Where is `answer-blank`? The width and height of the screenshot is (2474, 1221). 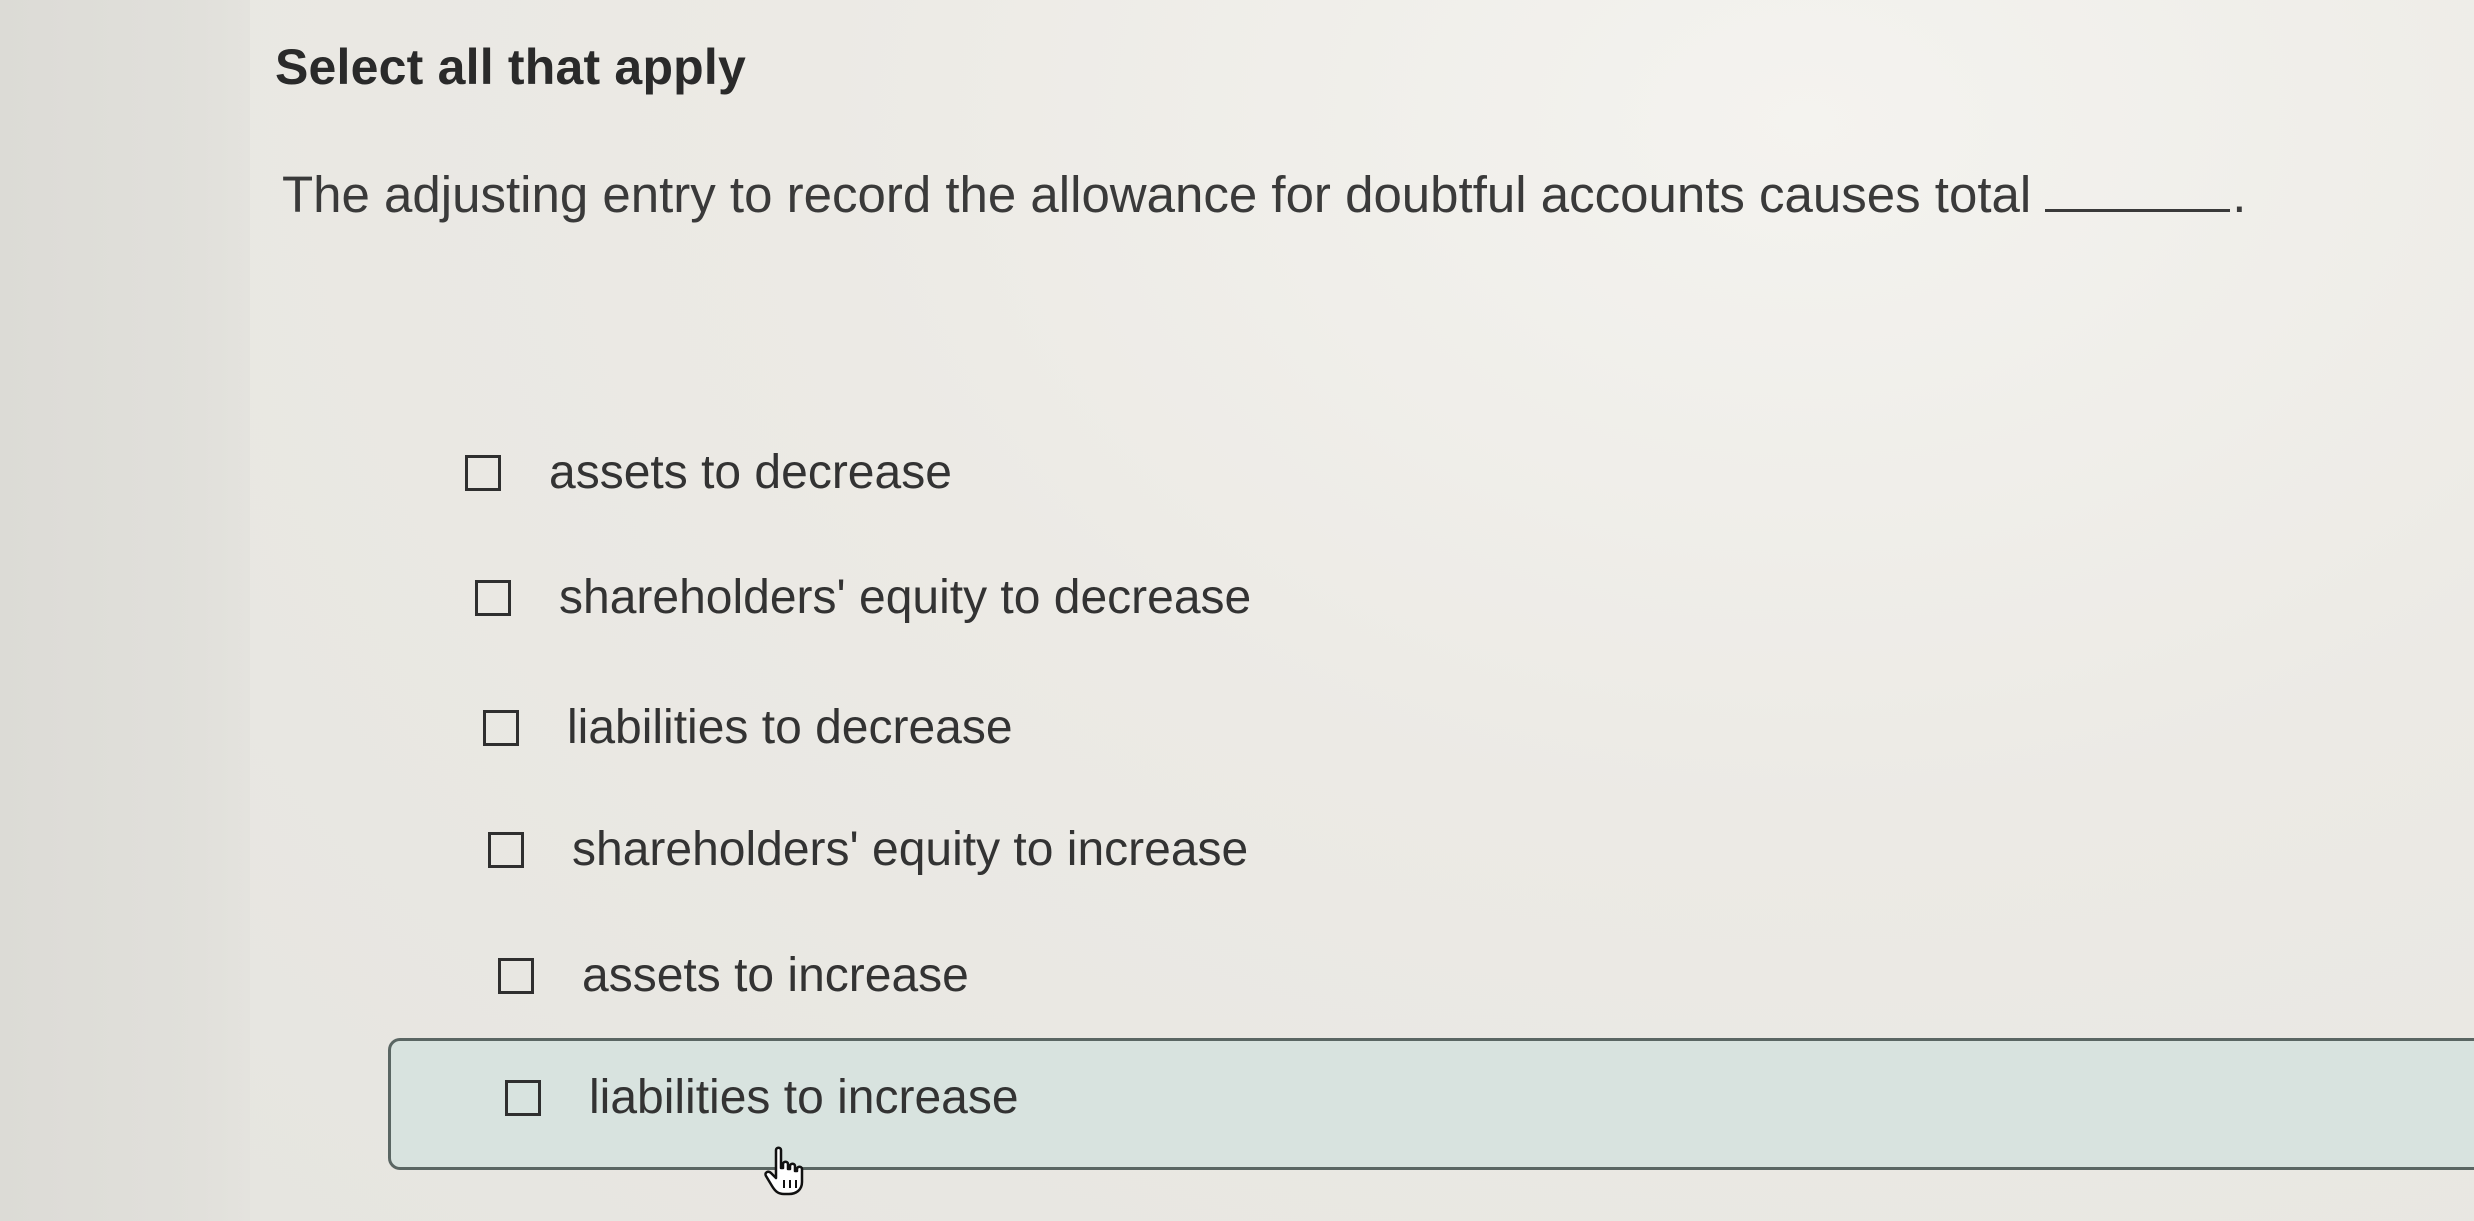 answer-blank is located at coordinates (2138, 192).